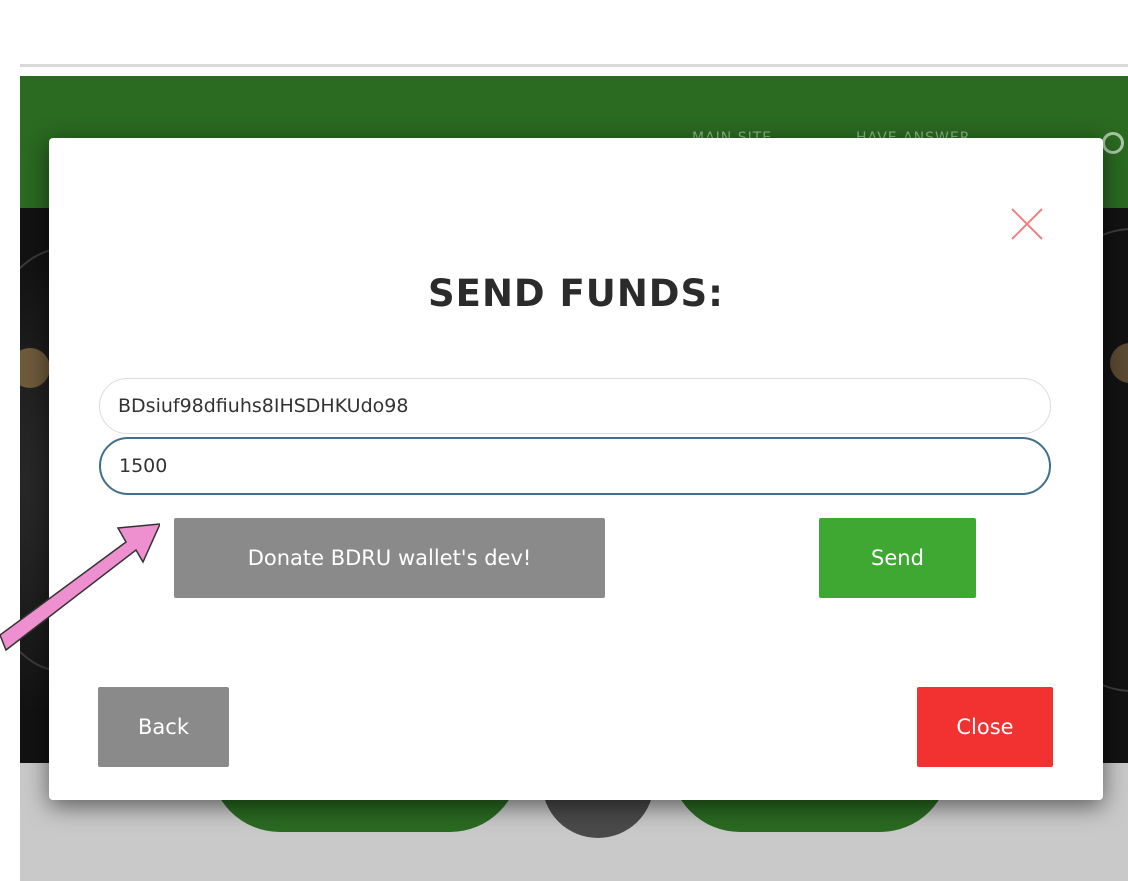  I want to click on close-x-icon-graphic, so click(1027, 224).